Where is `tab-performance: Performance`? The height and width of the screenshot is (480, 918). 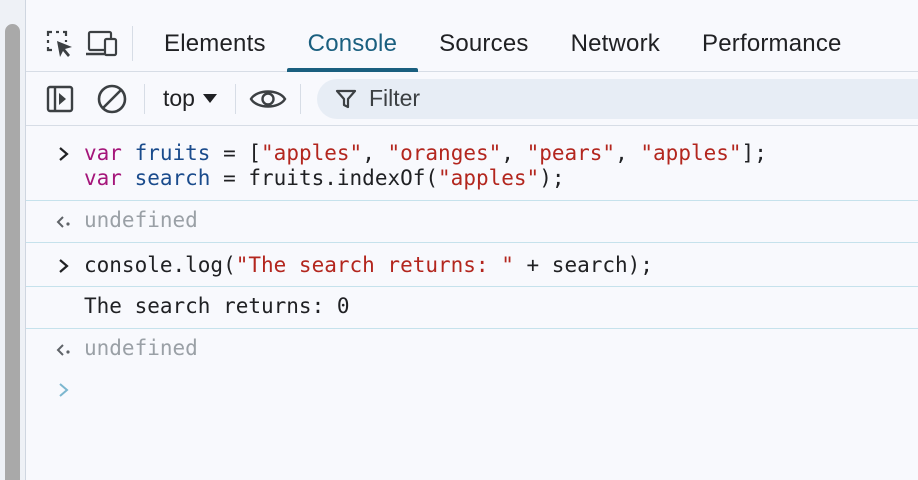 tab-performance: Performance is located at coordinates (772, 43).